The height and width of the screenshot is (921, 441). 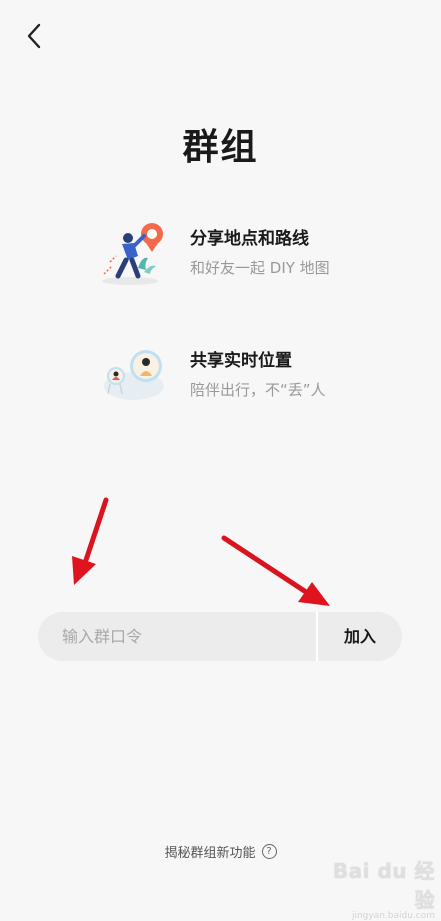 What do you see at coordinates (275, 570) in the screenshot?
I see `annotation-arrow-right` at bounding box center [275, 570].